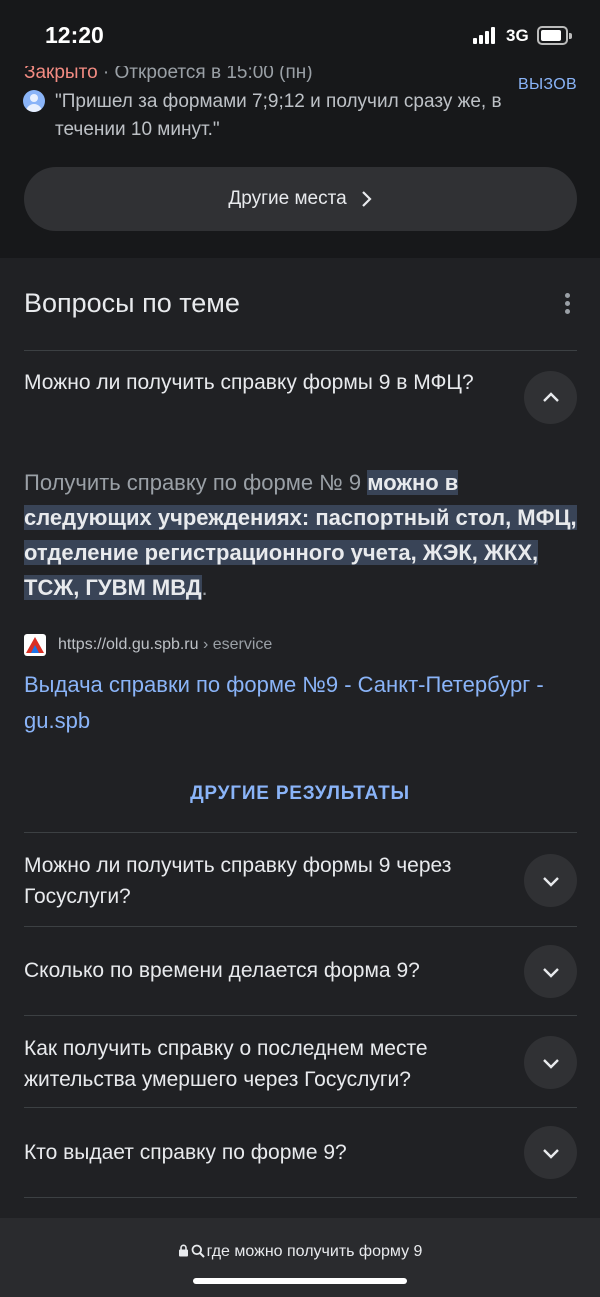 This screenshot has height=1297, width=600. Describe the element at coordinates (259, 970) in the screenshot. I see `paa-question-2: Сколько по времени делается форма 9?` at that location.